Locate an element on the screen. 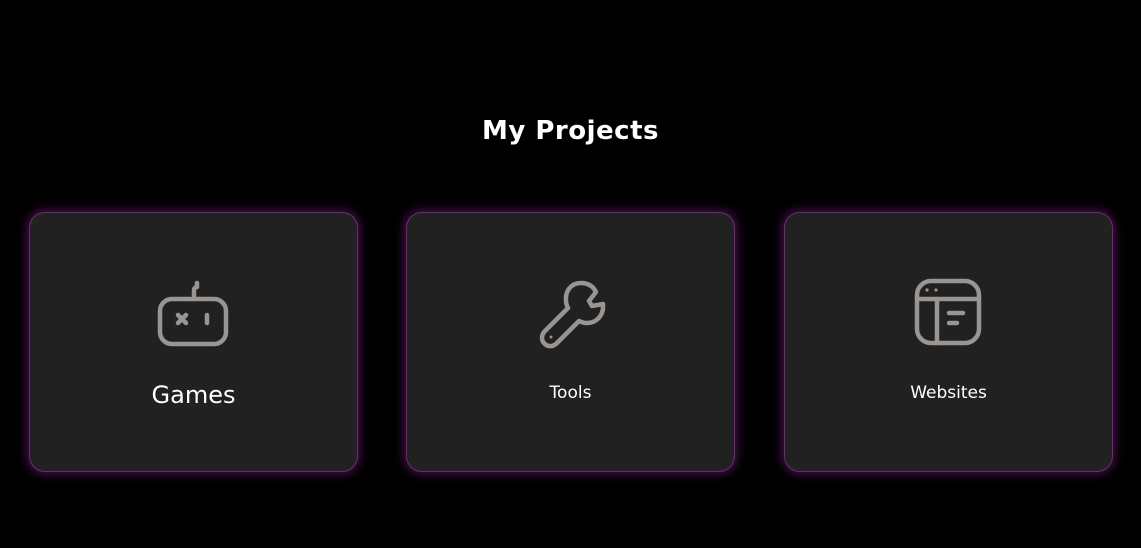  websites-card: Websites is located at coordinates (948, 342).